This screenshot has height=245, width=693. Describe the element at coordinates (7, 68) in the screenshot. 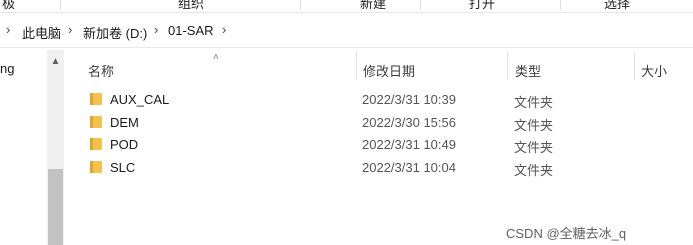

I see `nav-item-partial: ng` at that location.